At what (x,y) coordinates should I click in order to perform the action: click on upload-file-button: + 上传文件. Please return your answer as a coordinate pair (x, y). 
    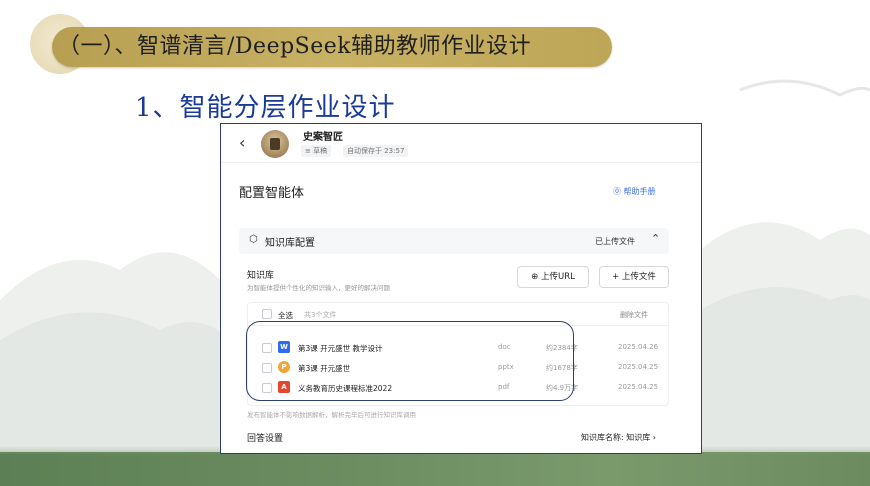
    Looking at the image, I should click on (634, 277).